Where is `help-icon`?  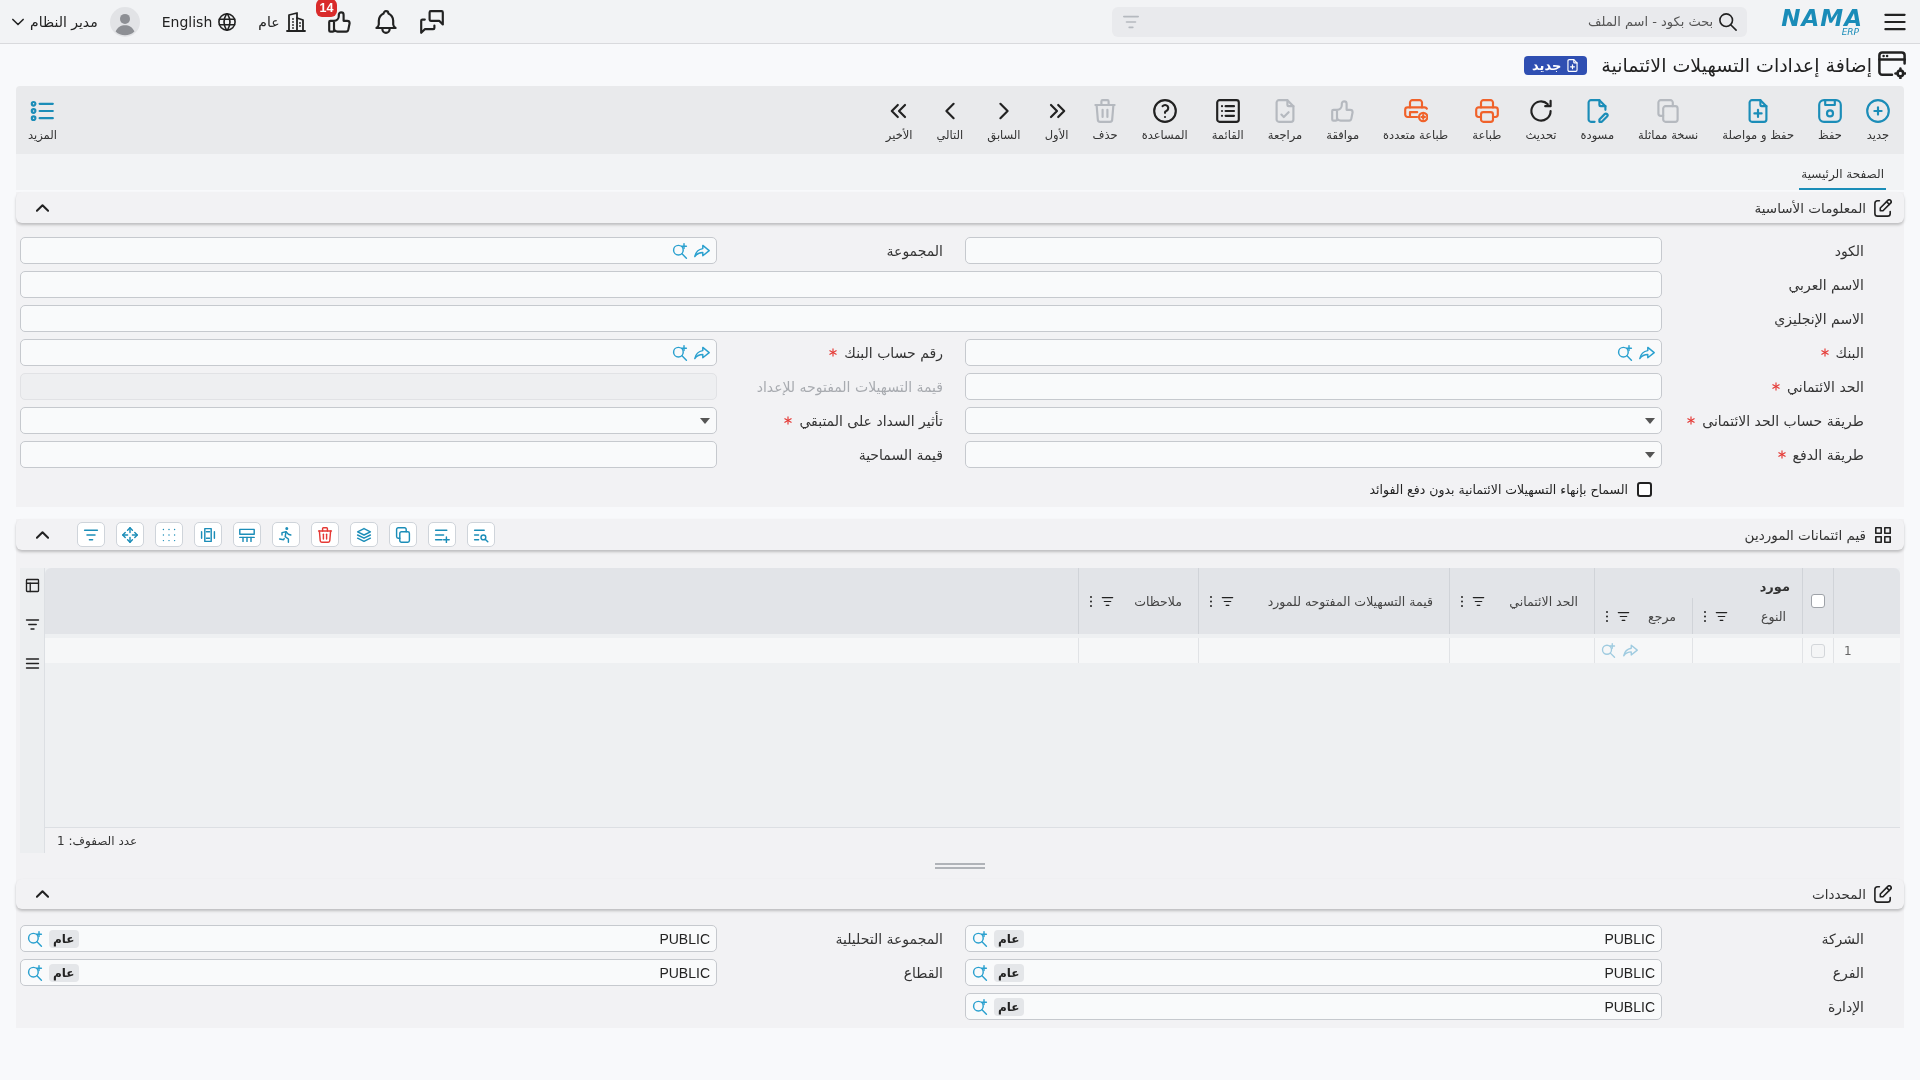 help-icon is located at coordinates (1164, 110).